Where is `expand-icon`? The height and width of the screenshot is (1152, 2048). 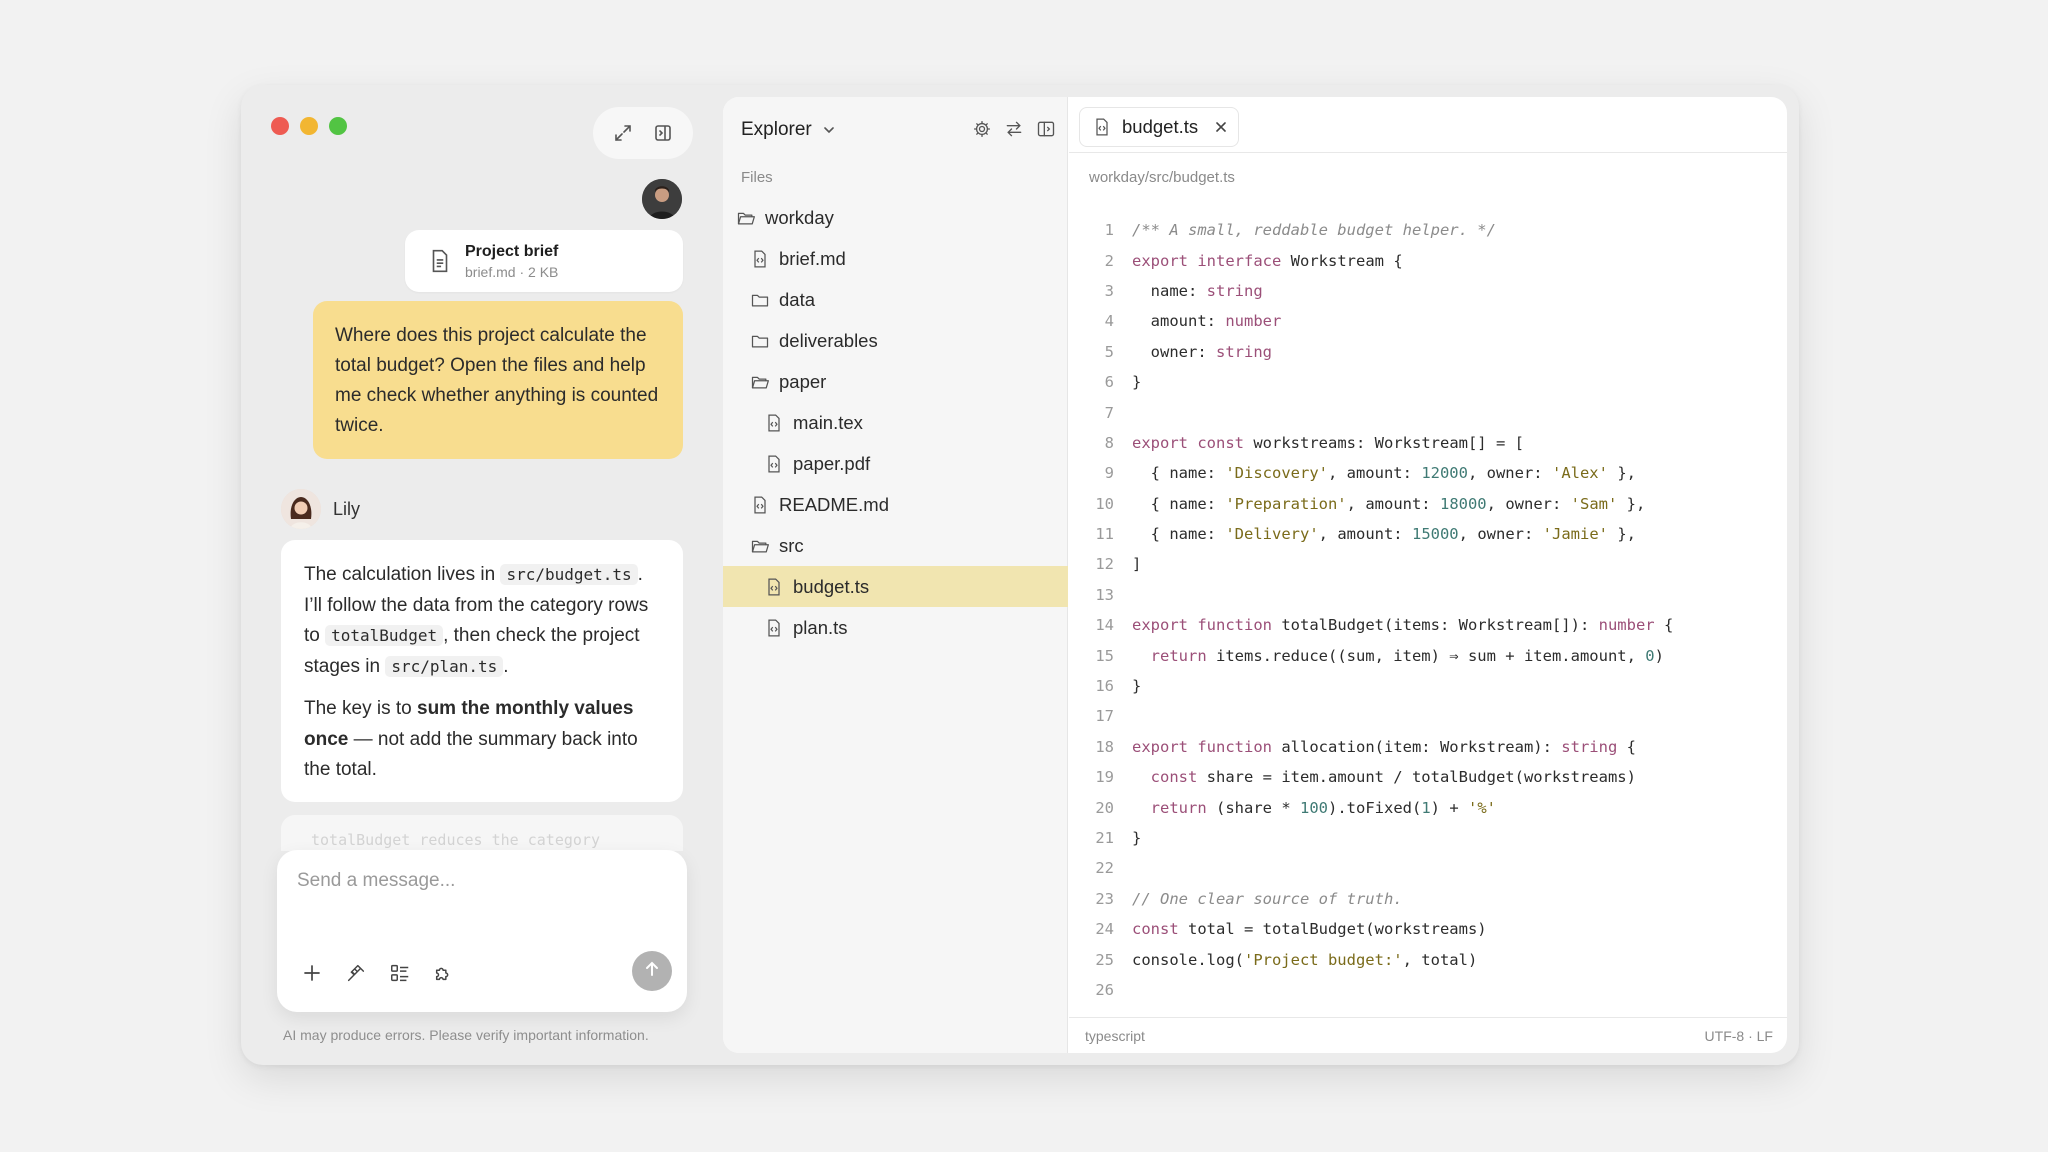 expand-icon is located at coordinates (623, 133).